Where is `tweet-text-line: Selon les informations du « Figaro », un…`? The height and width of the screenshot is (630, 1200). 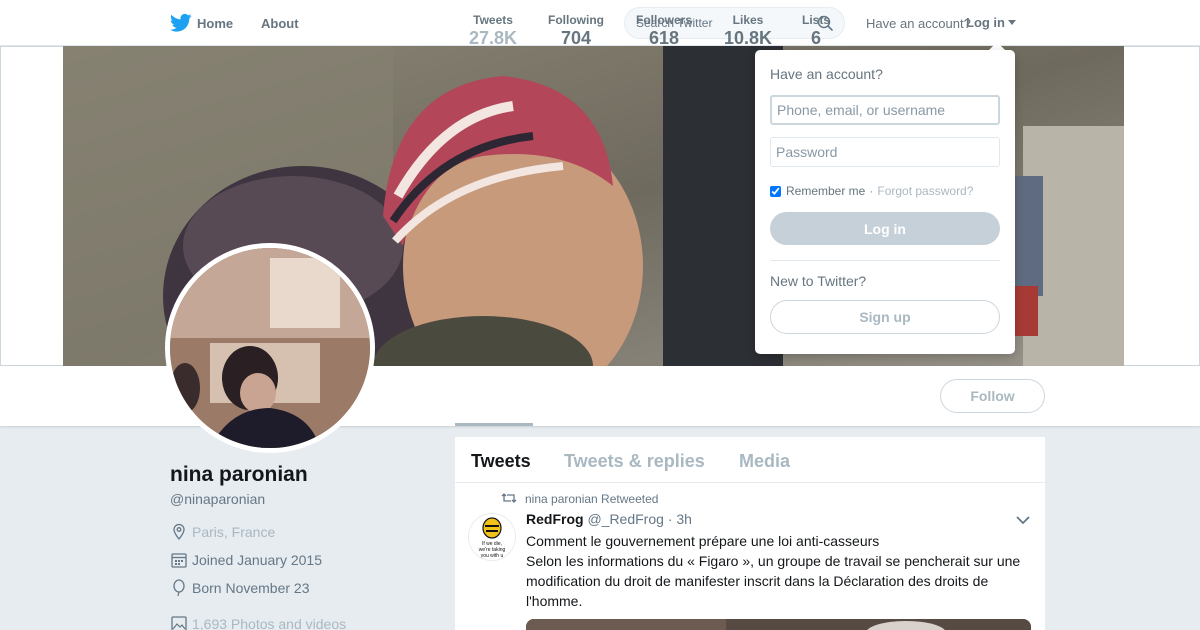 tweet-text-line: Selon les informations du « Figaro », un… is located at coordinates (773, 581).